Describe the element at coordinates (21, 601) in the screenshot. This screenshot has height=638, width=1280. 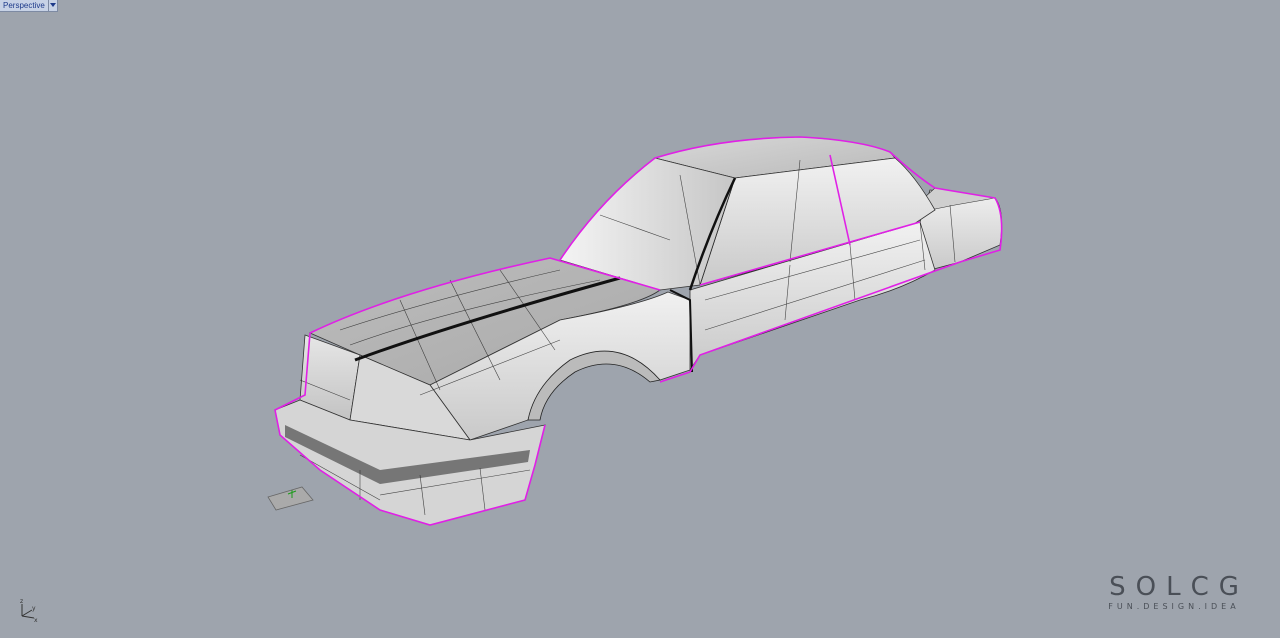
I see `axis-label-z: z` at that location.